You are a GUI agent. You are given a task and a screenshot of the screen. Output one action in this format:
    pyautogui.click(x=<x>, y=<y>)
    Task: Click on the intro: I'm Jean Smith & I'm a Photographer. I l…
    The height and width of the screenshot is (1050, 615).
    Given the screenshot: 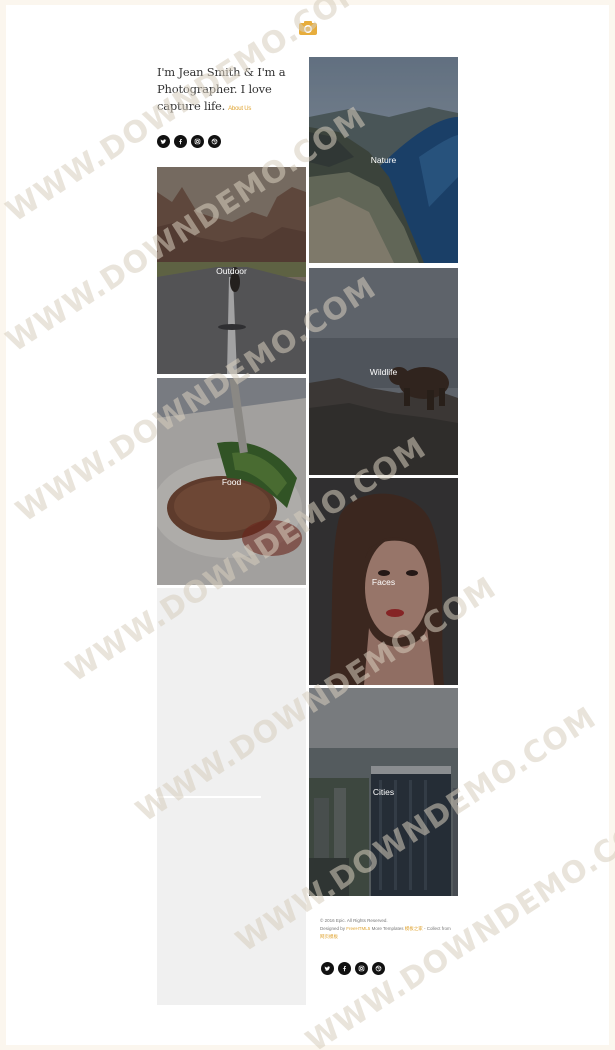 What is the action you would take?
    pyautogui.click(x=230, y=91)
    